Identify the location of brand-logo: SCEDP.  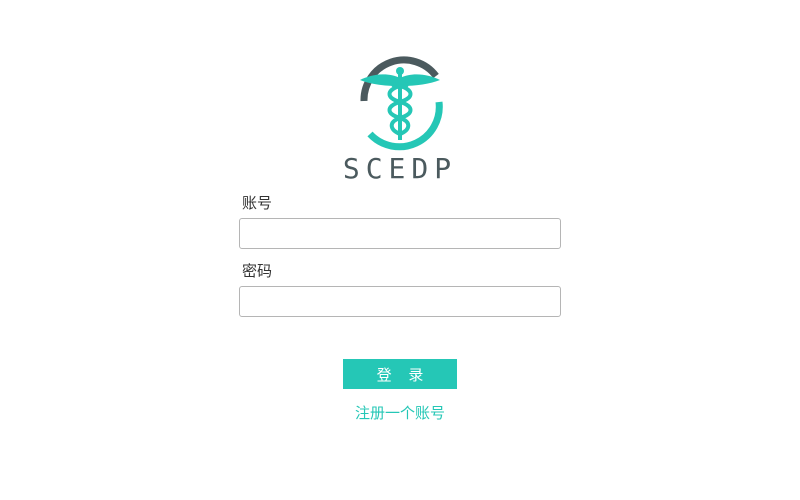
(400, 119).